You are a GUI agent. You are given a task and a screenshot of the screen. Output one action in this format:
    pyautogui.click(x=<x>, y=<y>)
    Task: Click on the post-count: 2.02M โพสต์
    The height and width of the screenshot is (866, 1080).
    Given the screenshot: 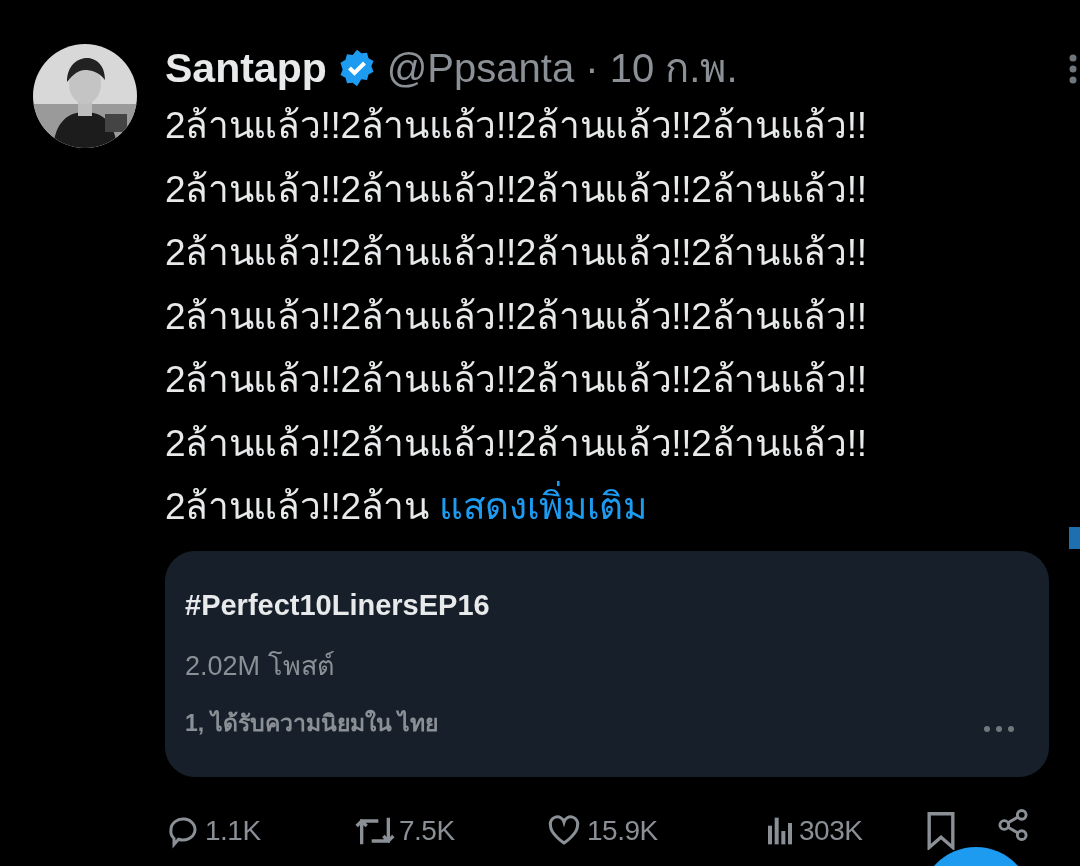 What is the action you would take?
    pyautogui.click(x=260, y=666)
    